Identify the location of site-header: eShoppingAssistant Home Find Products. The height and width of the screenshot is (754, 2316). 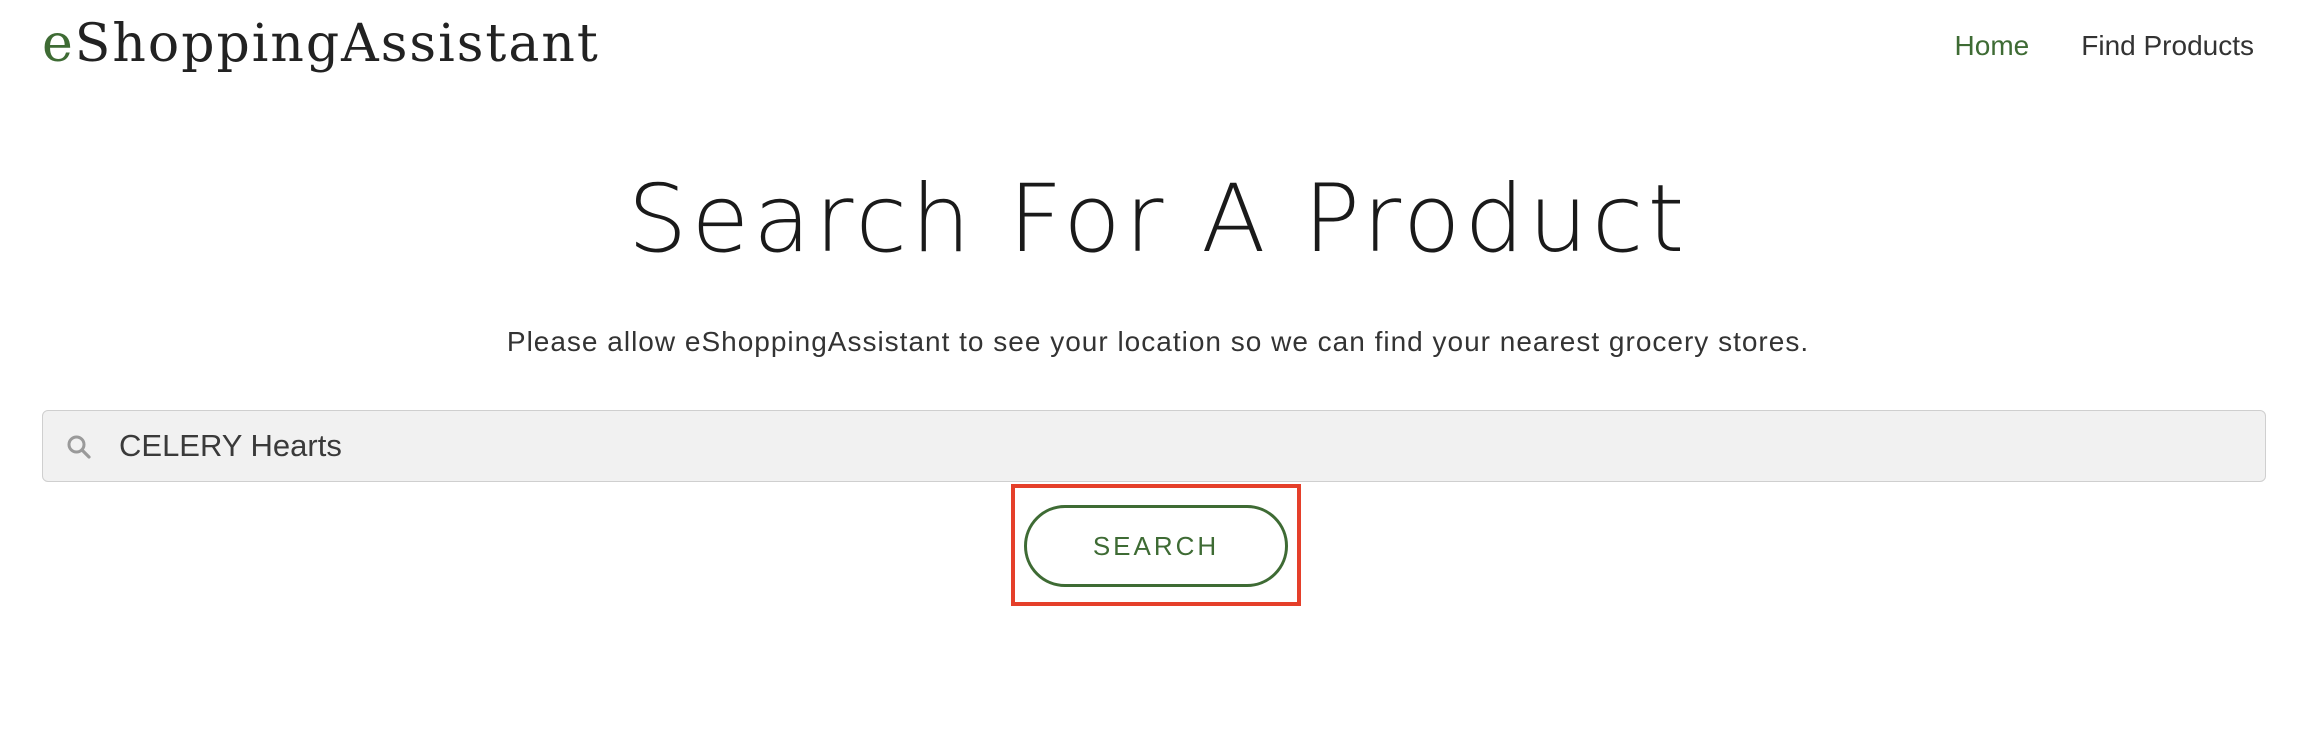
(1158, 45).